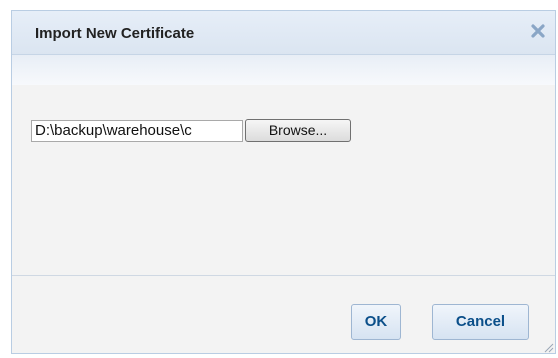  What do you see at coordinates (548, 346) in the screenshot?
I see `resize-grip-icon` at bounding box center [548, 346].